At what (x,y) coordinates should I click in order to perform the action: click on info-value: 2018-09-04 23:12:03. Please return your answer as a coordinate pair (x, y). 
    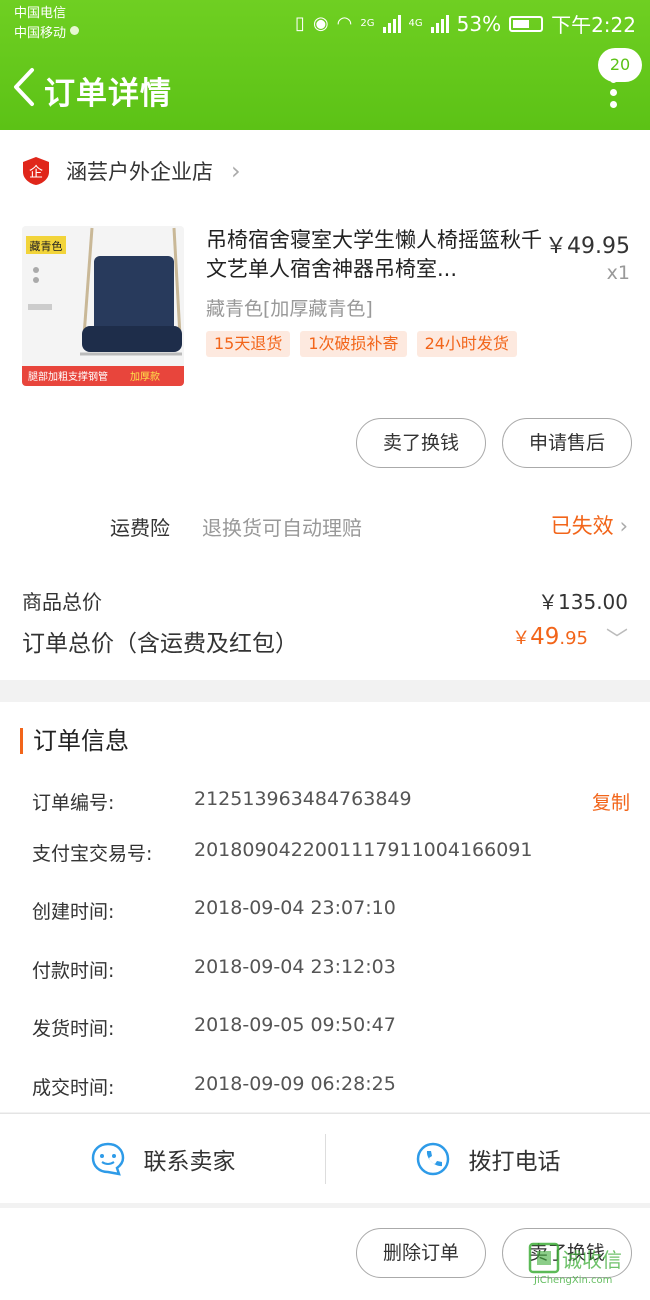
    Looking at the image, I should click on (295, 967).